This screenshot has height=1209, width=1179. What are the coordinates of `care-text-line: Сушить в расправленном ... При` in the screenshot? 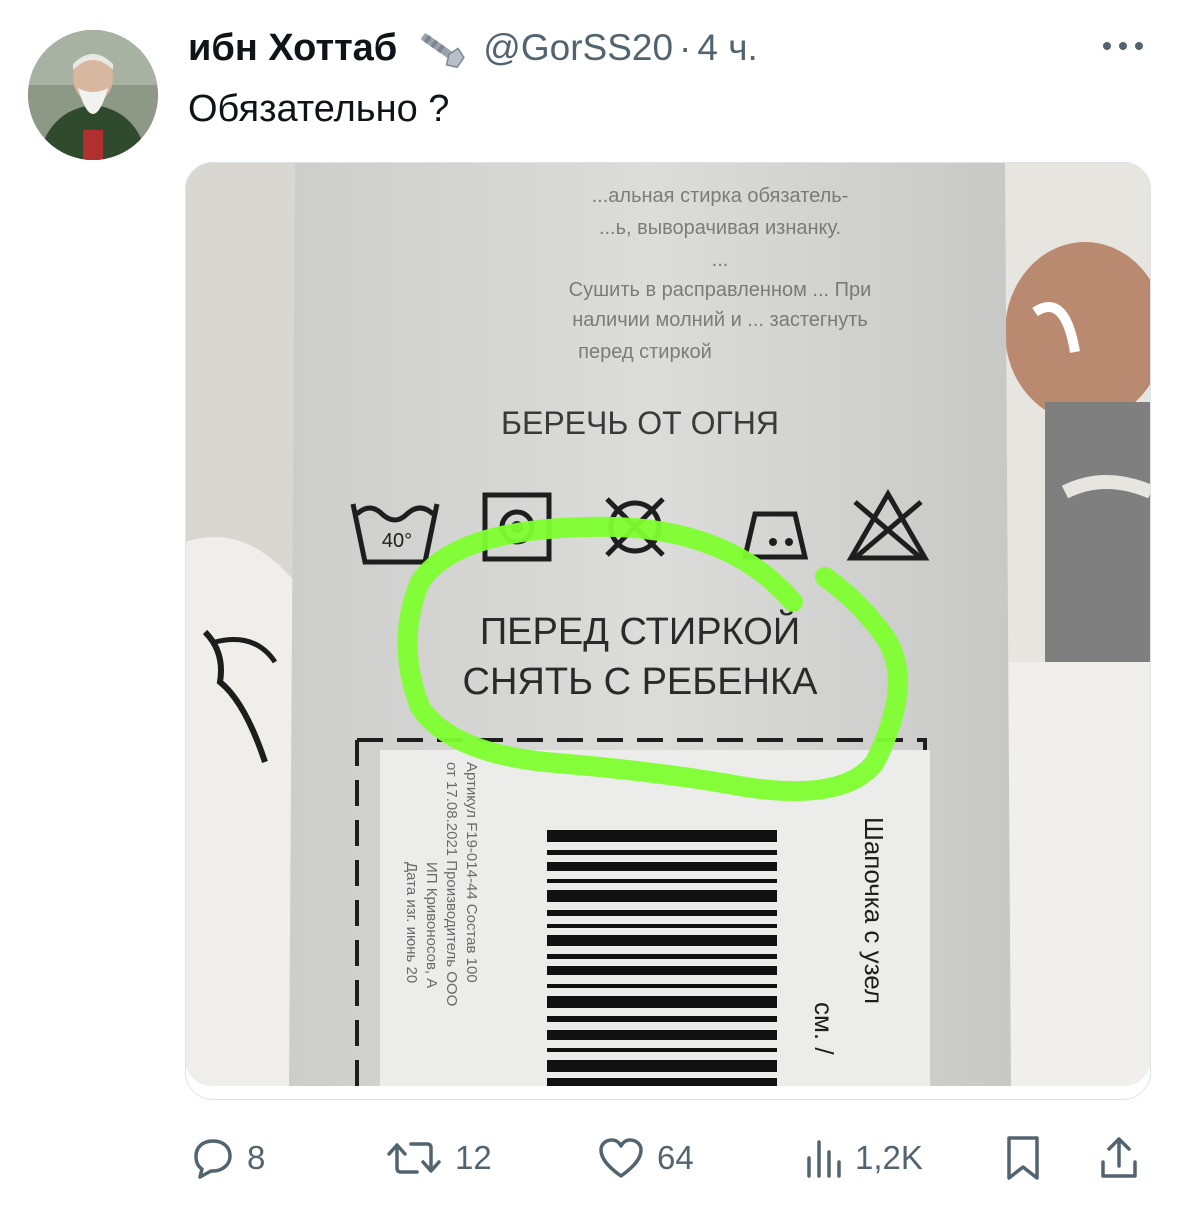 It's located at (720, 290).